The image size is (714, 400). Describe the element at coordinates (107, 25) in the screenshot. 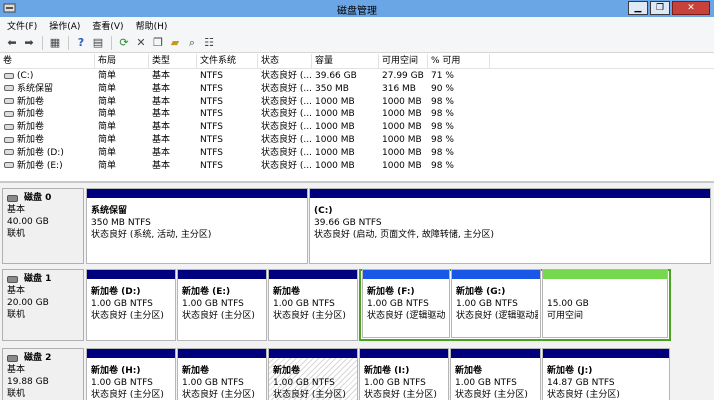

I see `menu-view: 查看(V)` at that location.